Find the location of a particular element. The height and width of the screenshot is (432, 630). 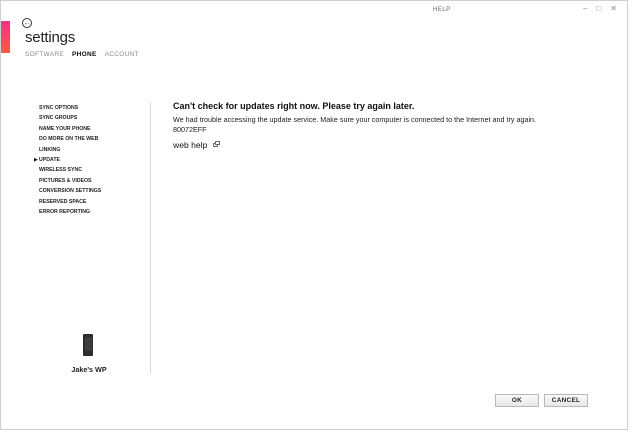

maximize-icon: □ is located at coordinates (598, 9).